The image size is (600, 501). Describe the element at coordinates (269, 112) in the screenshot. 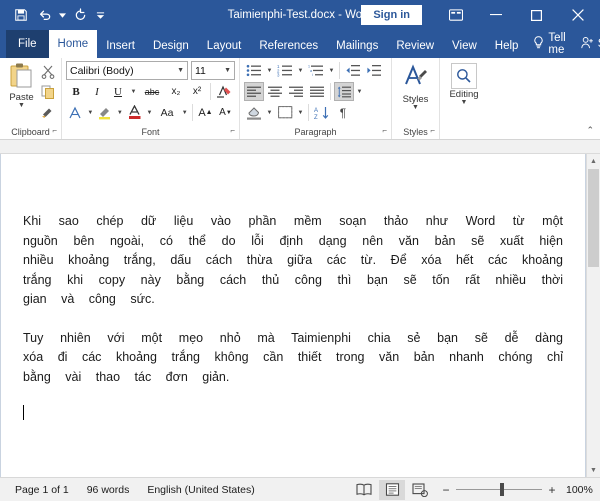

I see `shading-chevron-down-icon: ▼` at that location.